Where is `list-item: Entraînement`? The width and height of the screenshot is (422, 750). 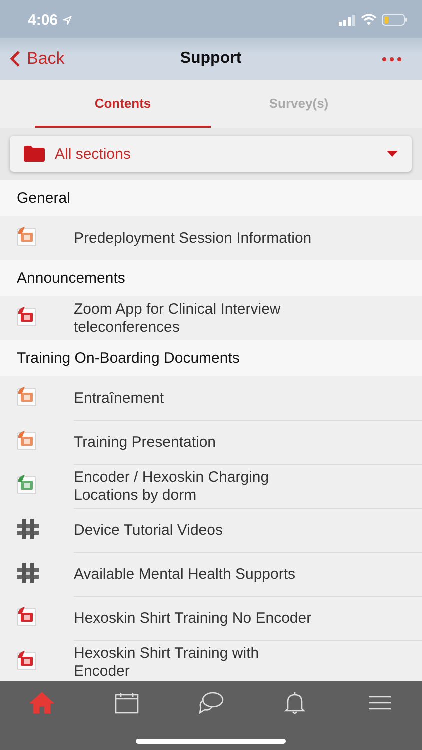 list-item: Entraînement is located at coordinates (211, 398).